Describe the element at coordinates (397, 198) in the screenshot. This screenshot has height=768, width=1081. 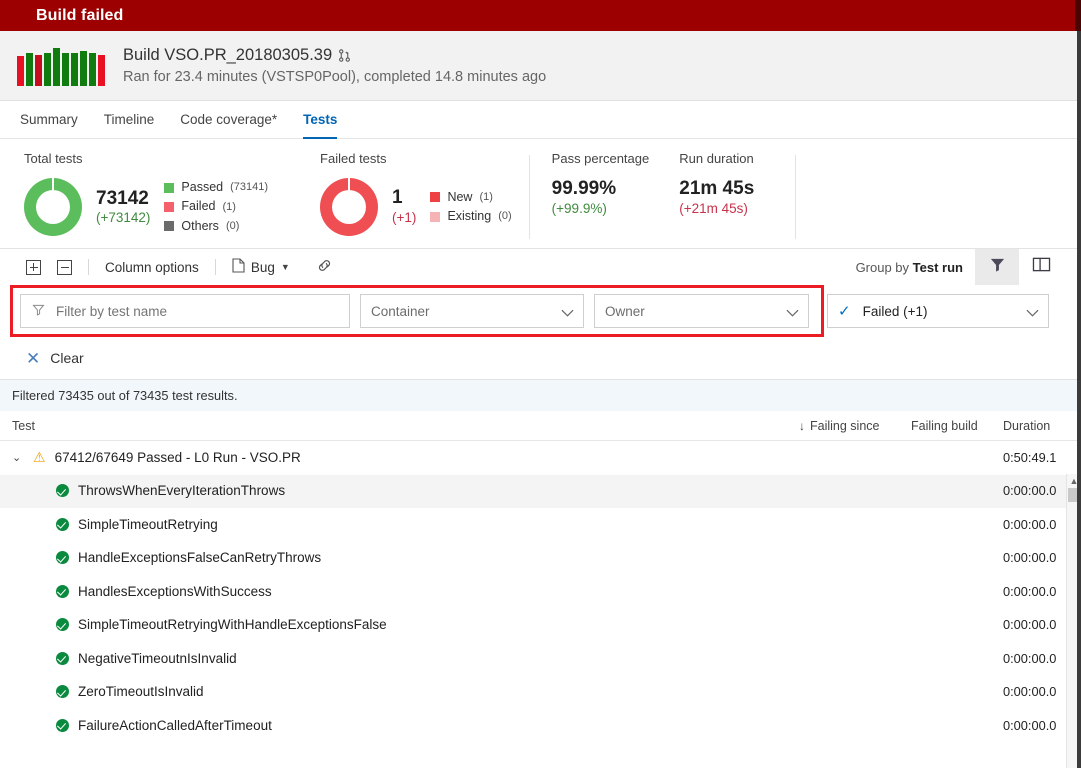
I see `failed-tests-value: 1` at that location.